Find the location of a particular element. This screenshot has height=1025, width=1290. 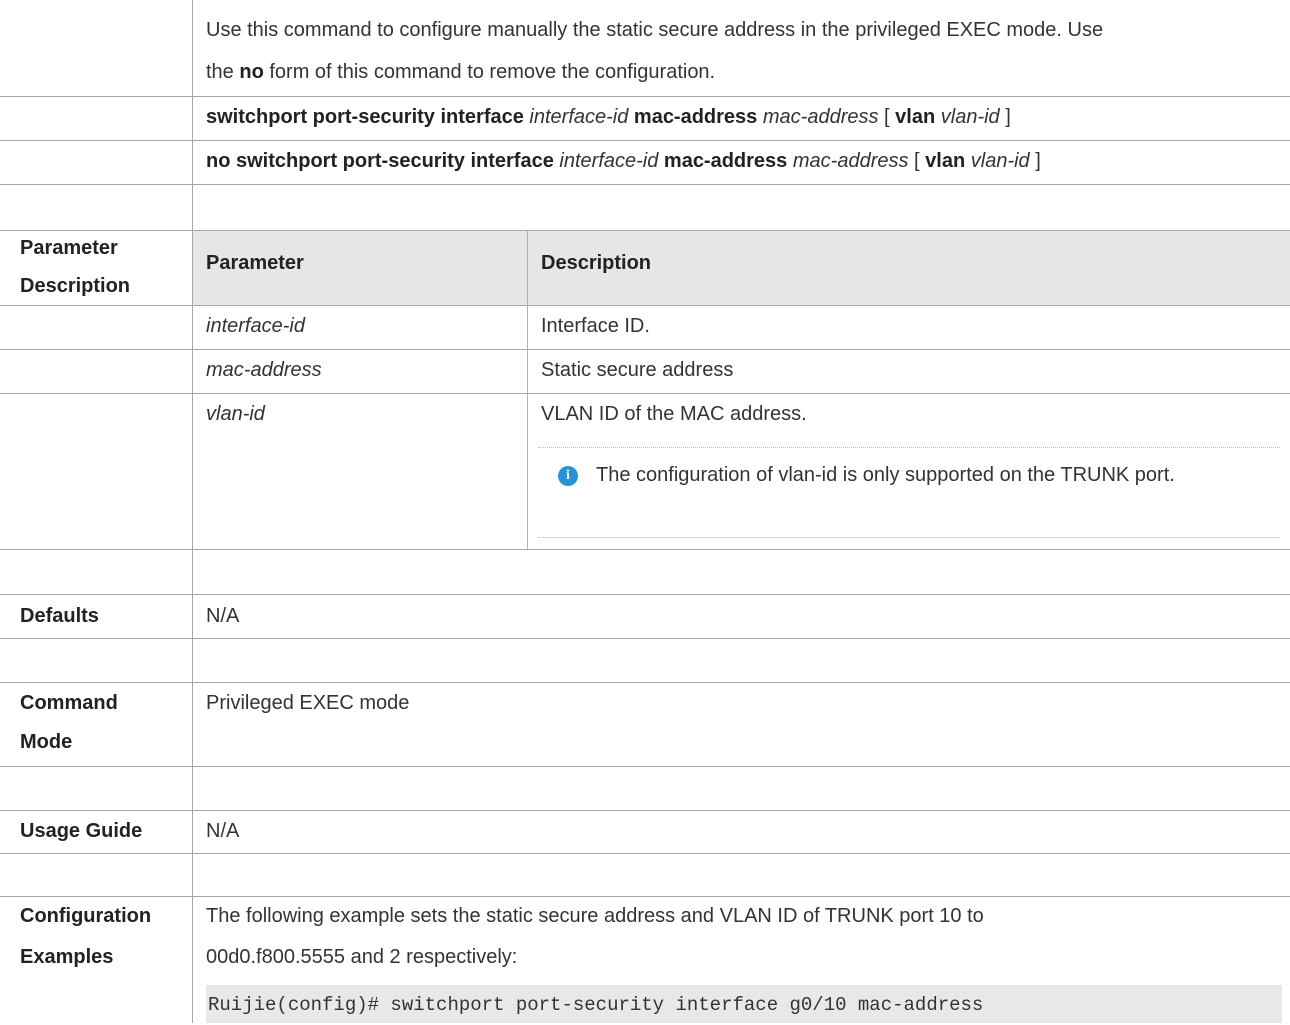

param-table-header is located at coordinates (741, 268).